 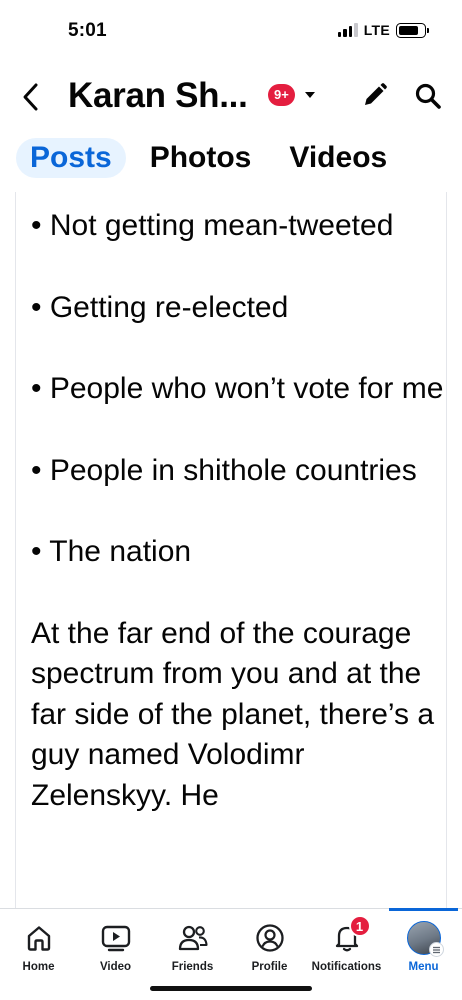 I want to click on search-button, so click(x=428, y=96).